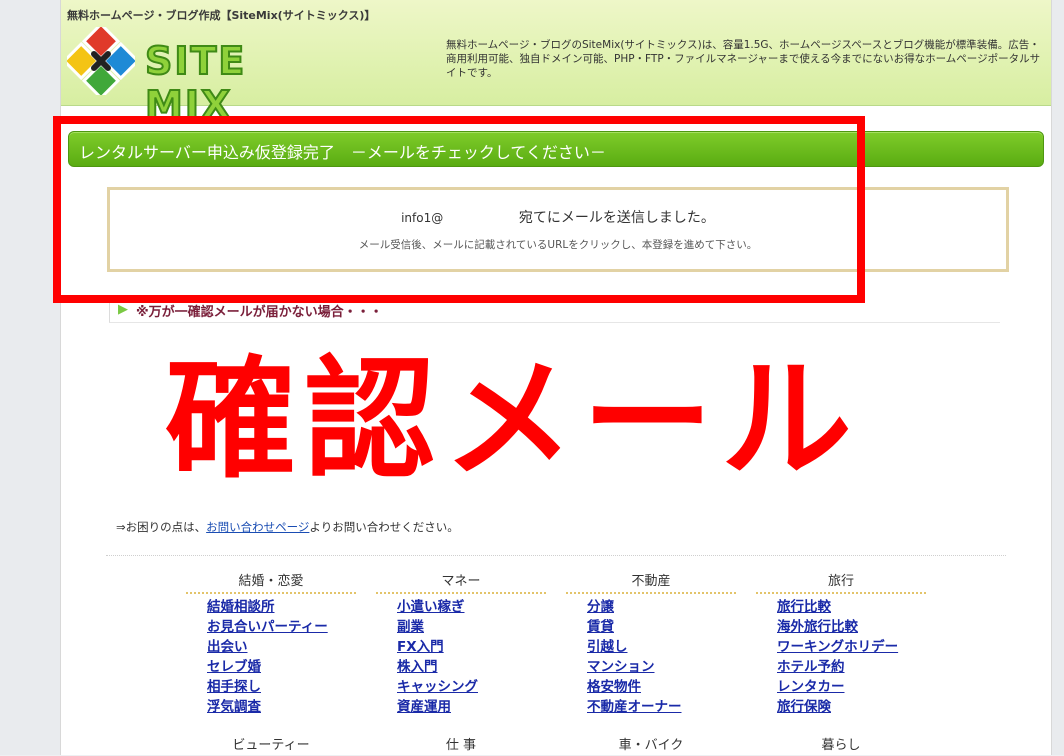  Describe the element at coordinates (241, 607) in the screenshot. I see `category-link: 結婚相談所` at that location.